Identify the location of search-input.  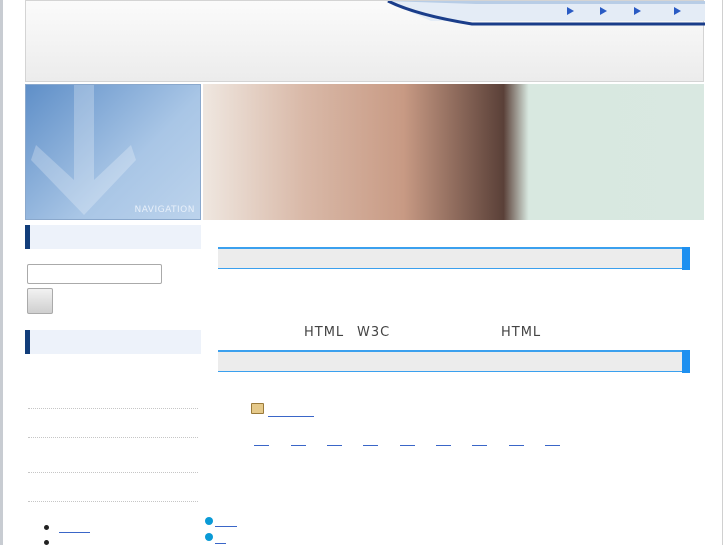
(94, 274).